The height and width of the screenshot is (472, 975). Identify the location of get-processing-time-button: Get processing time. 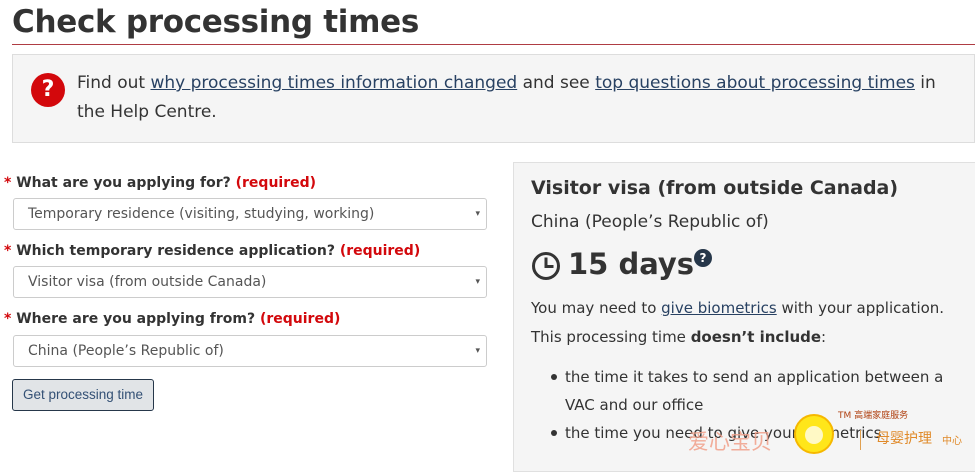
(83, 395).